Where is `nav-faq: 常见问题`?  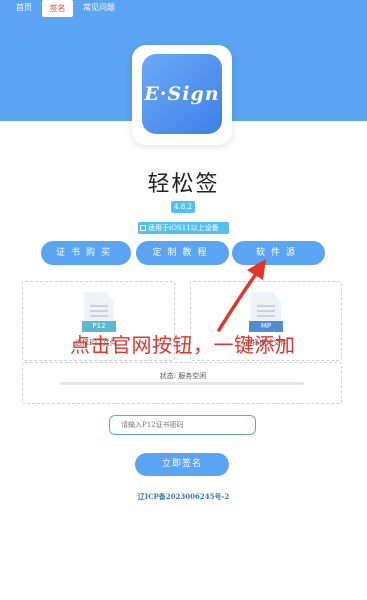 nav-faq: 常见问题 is located at coordinates (99, 7).